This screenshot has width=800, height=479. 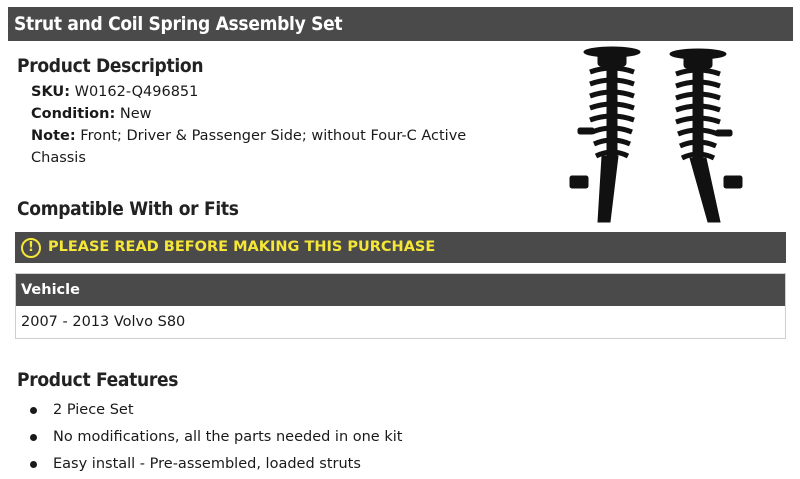 What do you see at coordinates (242, 247) in the screenshot?
I see `alert-text: PLEASE READ BEFORE MAKING THIS PURCHASE` at bounding box center [242, 247].